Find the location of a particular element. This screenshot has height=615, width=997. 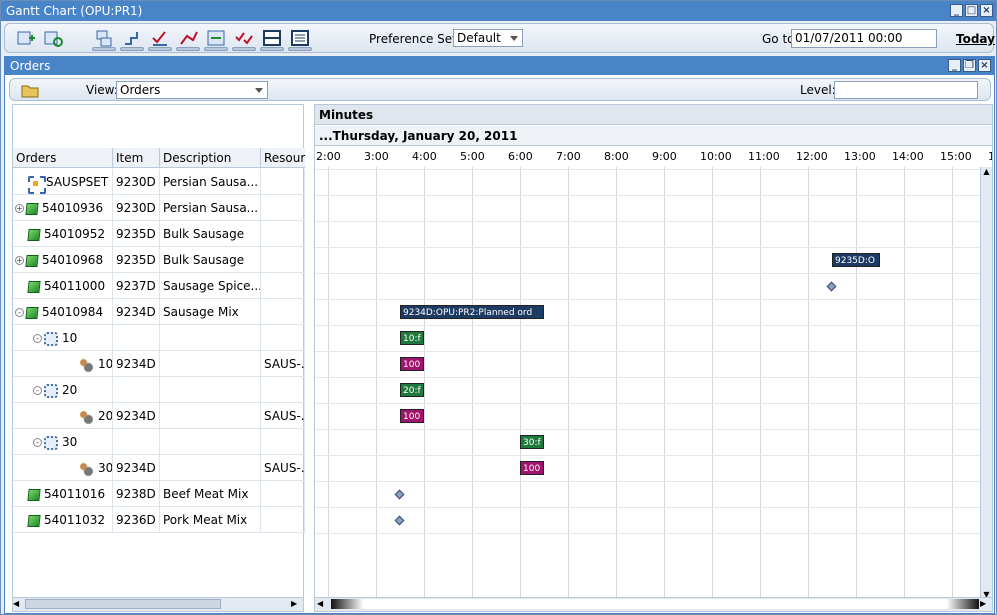

table-row: - 10 is located at coordinates (159, 338).